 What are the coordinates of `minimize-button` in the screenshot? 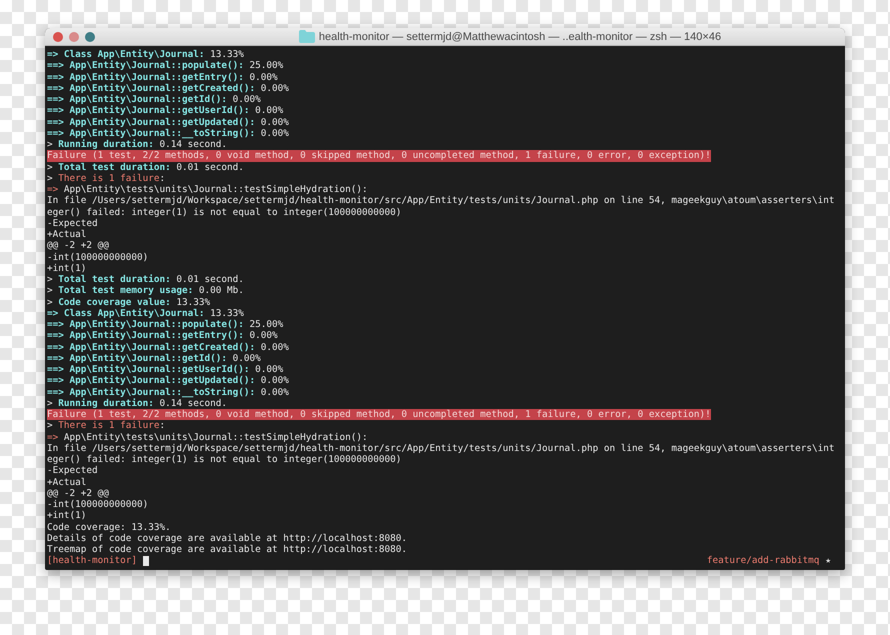 It's located at (74, 37).